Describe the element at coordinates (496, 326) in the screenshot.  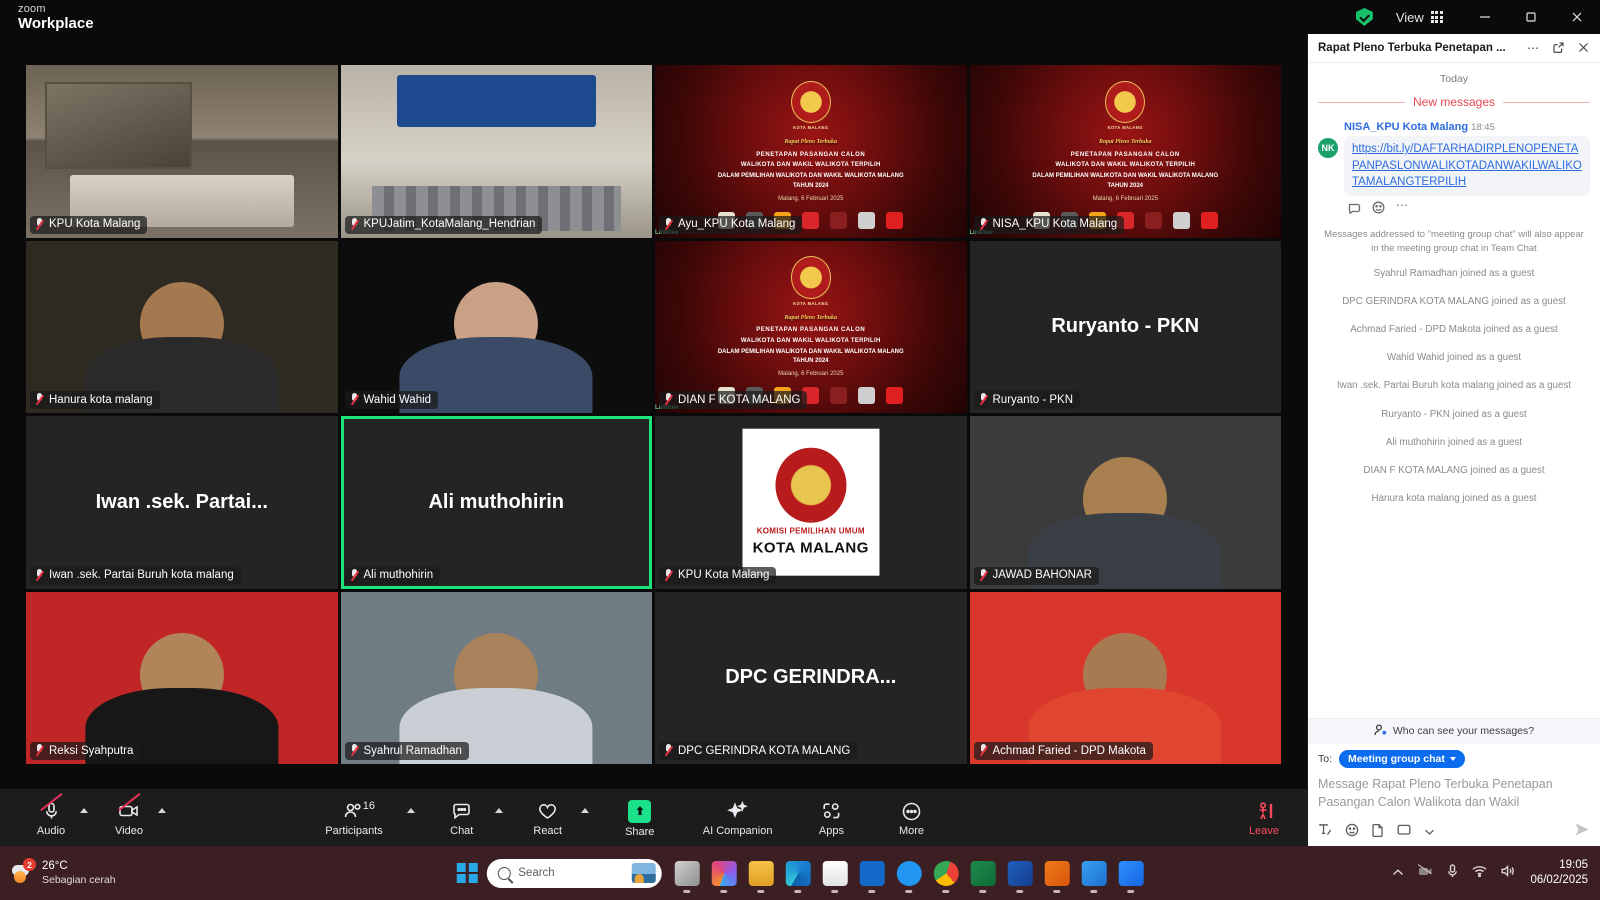
I see `participant-tile: Wahid Wahid` at that location.